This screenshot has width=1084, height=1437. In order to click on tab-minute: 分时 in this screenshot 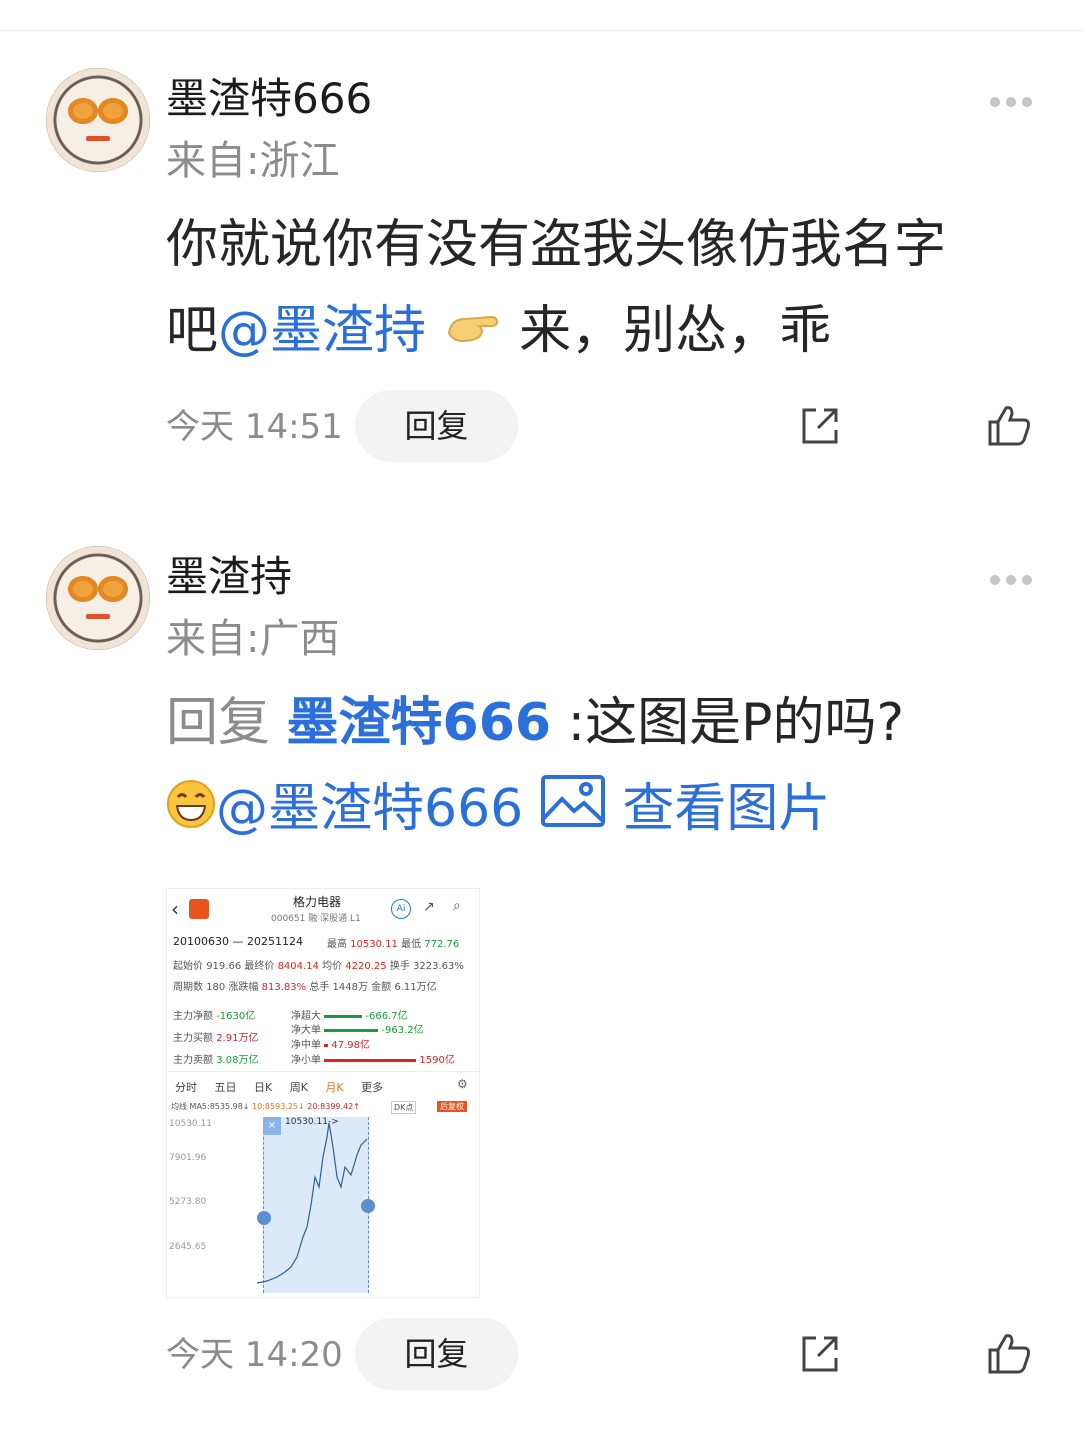, I will do `click(186, 1087)`.